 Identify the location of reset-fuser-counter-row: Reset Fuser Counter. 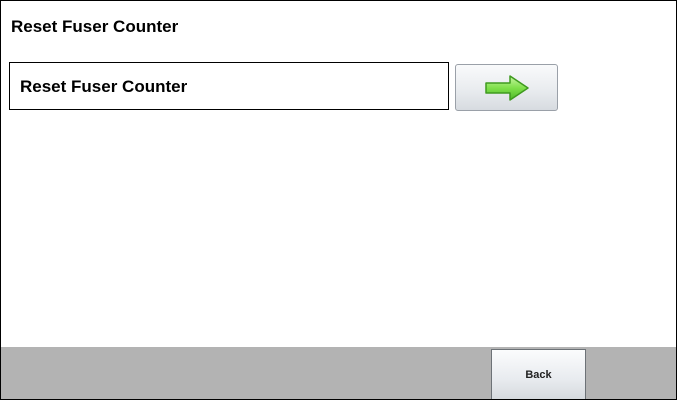
(229, 86).